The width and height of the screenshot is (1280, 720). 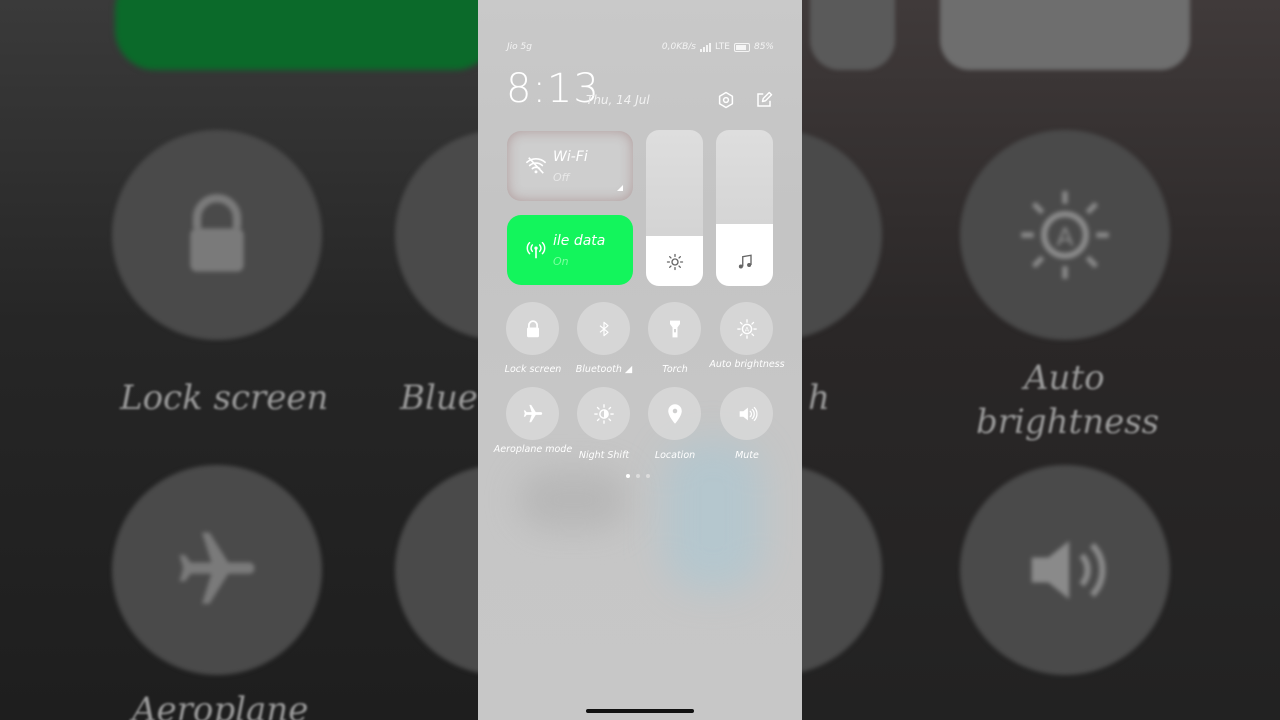 What do you see at coordinates (741, 47) in the screenshot?
I see `battery-icon` at bounding box center [741, 47].